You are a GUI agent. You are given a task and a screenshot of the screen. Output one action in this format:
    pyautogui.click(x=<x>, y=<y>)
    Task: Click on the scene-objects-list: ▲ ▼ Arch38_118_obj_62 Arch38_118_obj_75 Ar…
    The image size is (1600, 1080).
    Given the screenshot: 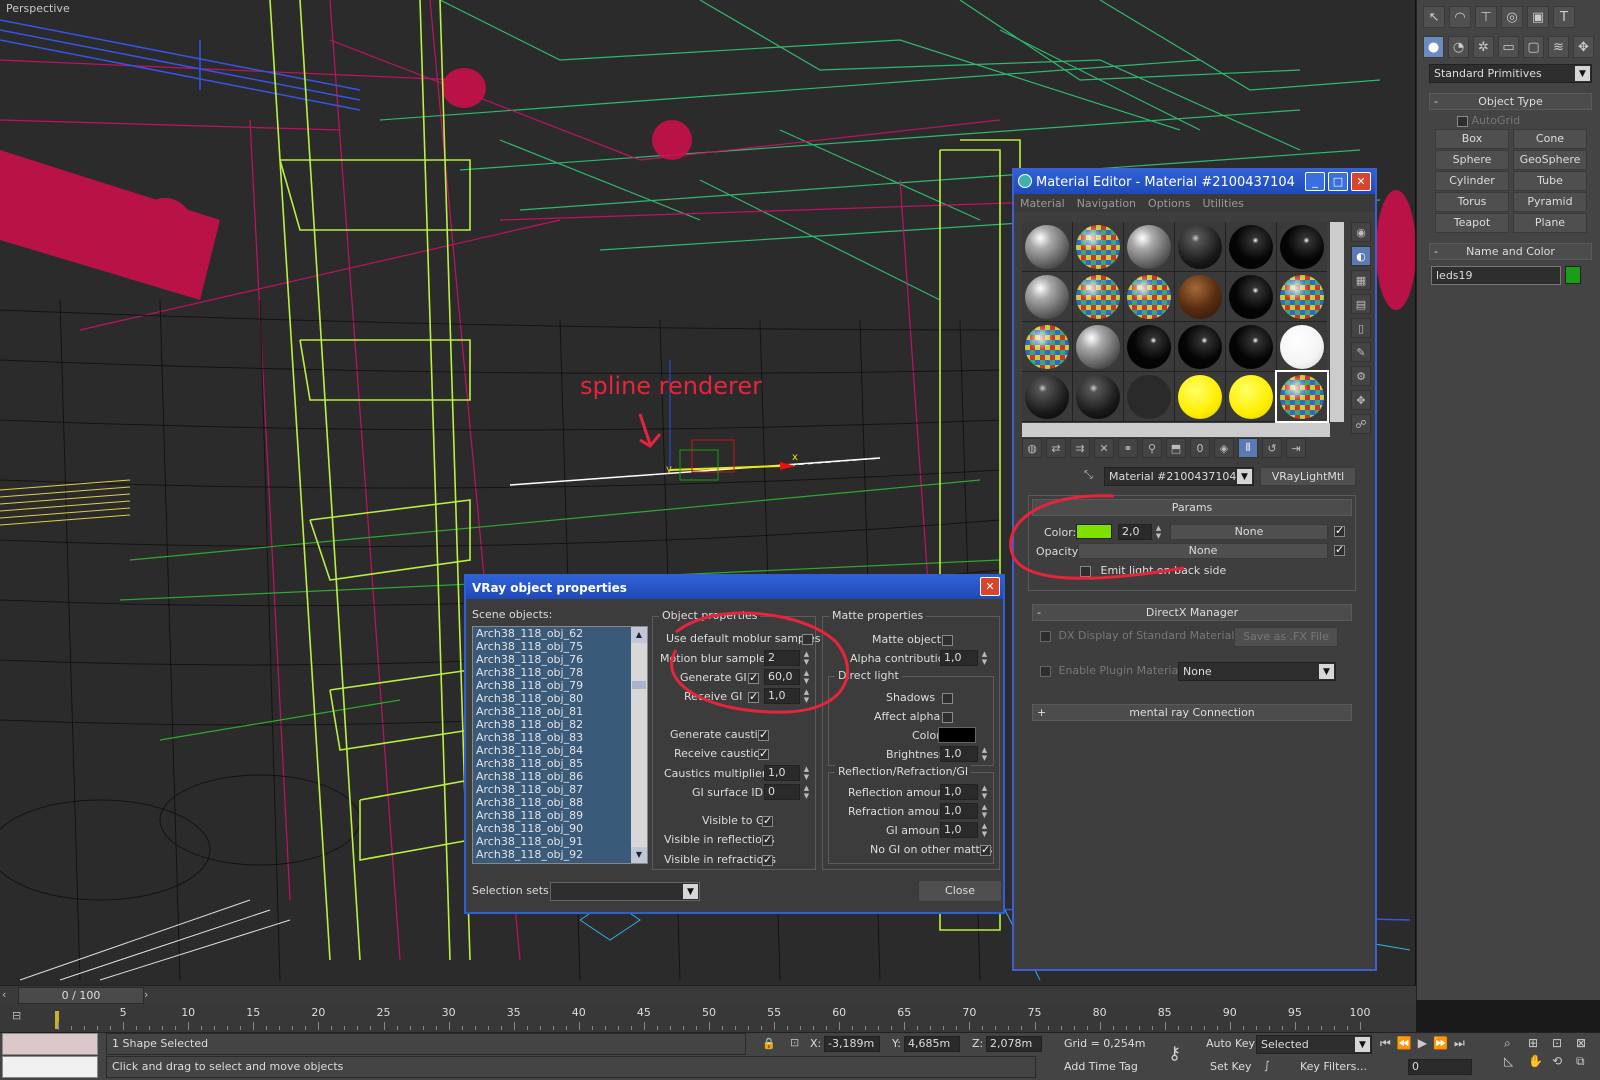 What is the action you would take?
    pyautogui.click(x=560, y=745)
    